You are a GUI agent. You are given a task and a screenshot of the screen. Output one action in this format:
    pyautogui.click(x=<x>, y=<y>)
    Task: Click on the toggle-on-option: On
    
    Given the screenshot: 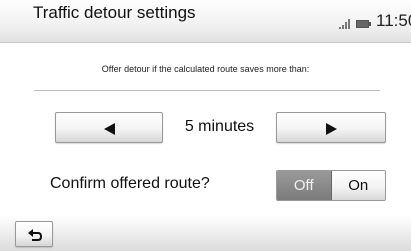 What is the action you would take?
    pyautogui.click(x=358, y=185)
    